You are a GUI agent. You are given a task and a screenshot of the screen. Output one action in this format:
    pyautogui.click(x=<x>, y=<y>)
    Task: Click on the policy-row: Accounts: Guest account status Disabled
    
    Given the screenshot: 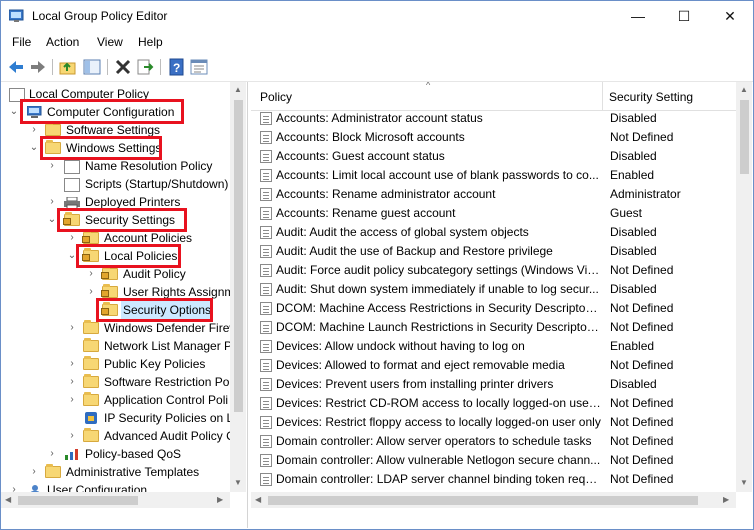 What is the action you would take?
    pyautogui.click(x=494, y=156)
    